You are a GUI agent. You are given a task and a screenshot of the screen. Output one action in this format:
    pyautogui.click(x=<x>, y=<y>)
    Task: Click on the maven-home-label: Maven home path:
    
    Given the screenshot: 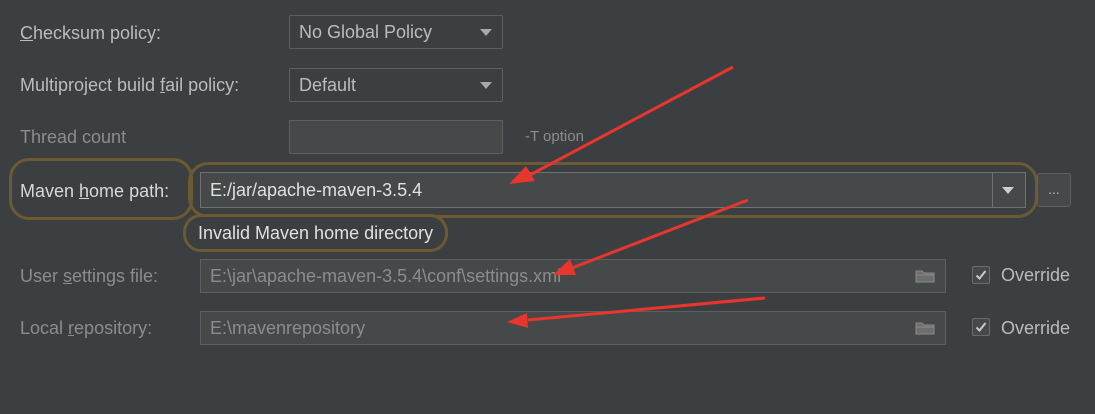 What is the action you would take?
    pyautogui.click(x=94, y=191)
    